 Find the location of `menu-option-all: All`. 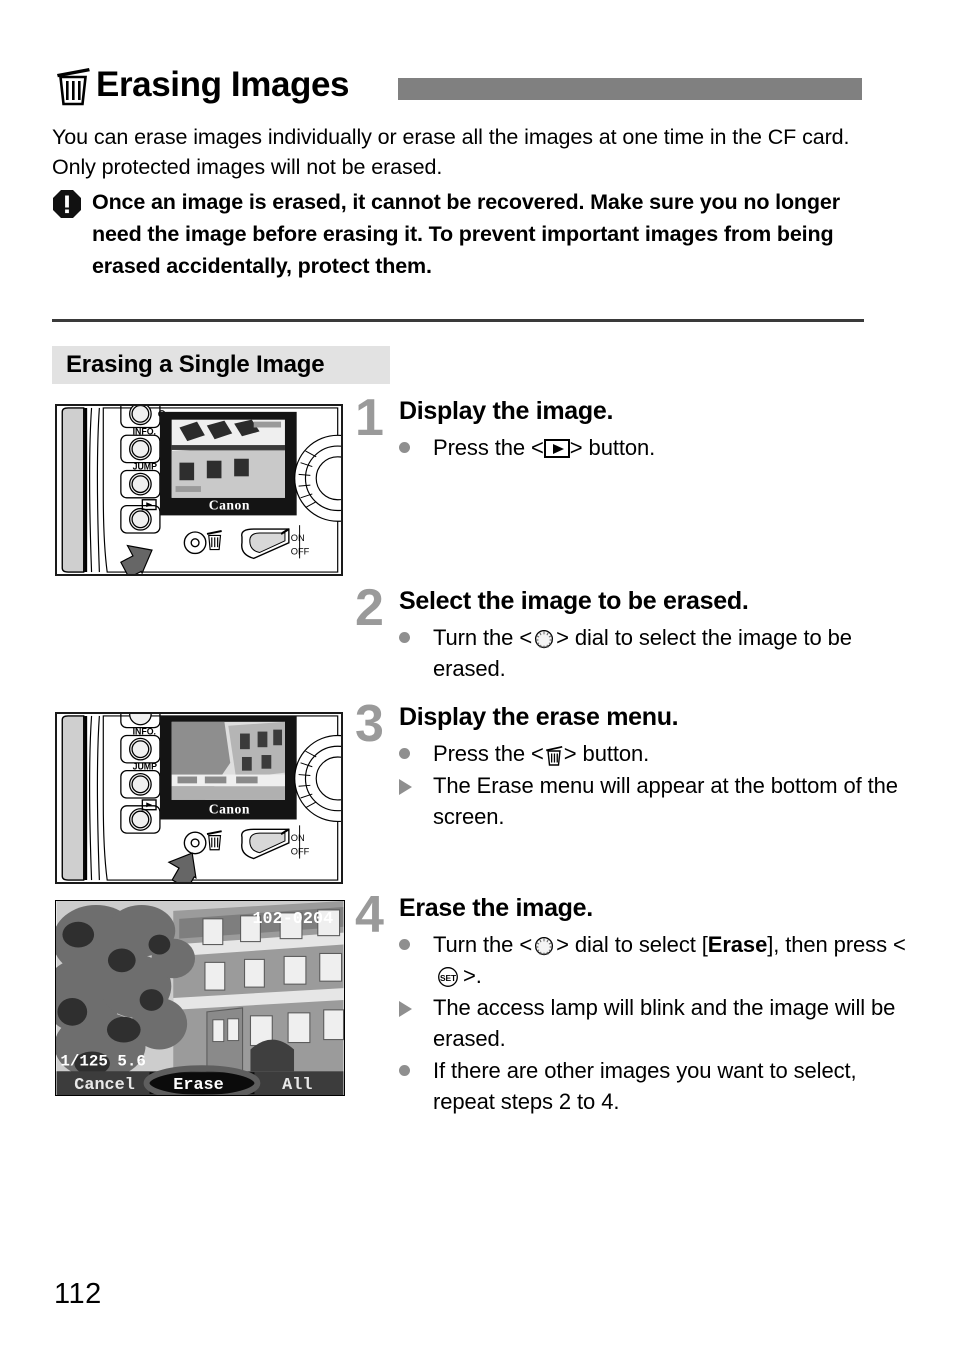

menu-option-all: All is located at coordinates (297, 1085).